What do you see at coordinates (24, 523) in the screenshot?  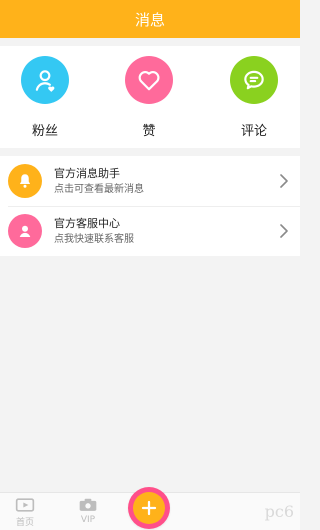 I see `tab-home-label: 首页` at bounding box center [24, 523].